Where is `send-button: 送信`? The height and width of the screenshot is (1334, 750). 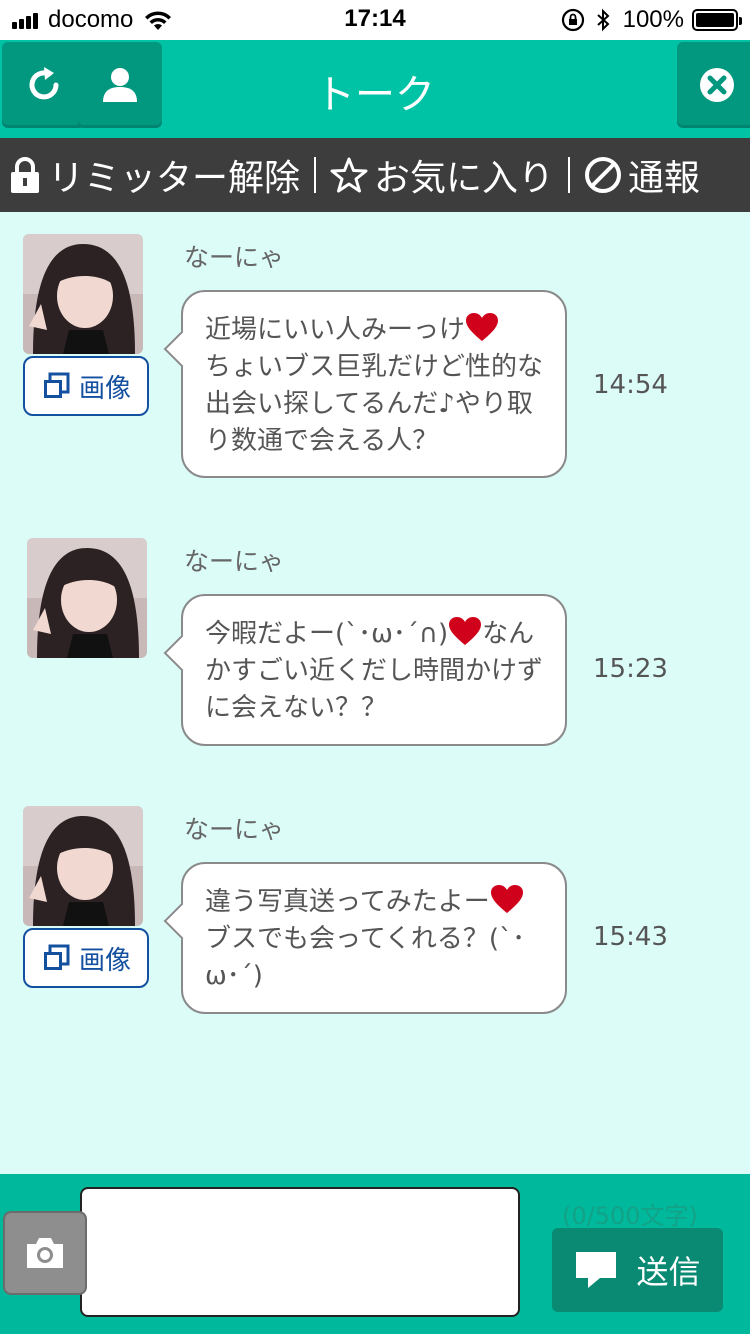 send-button: 送信 is located at coordinates (637, 1270).